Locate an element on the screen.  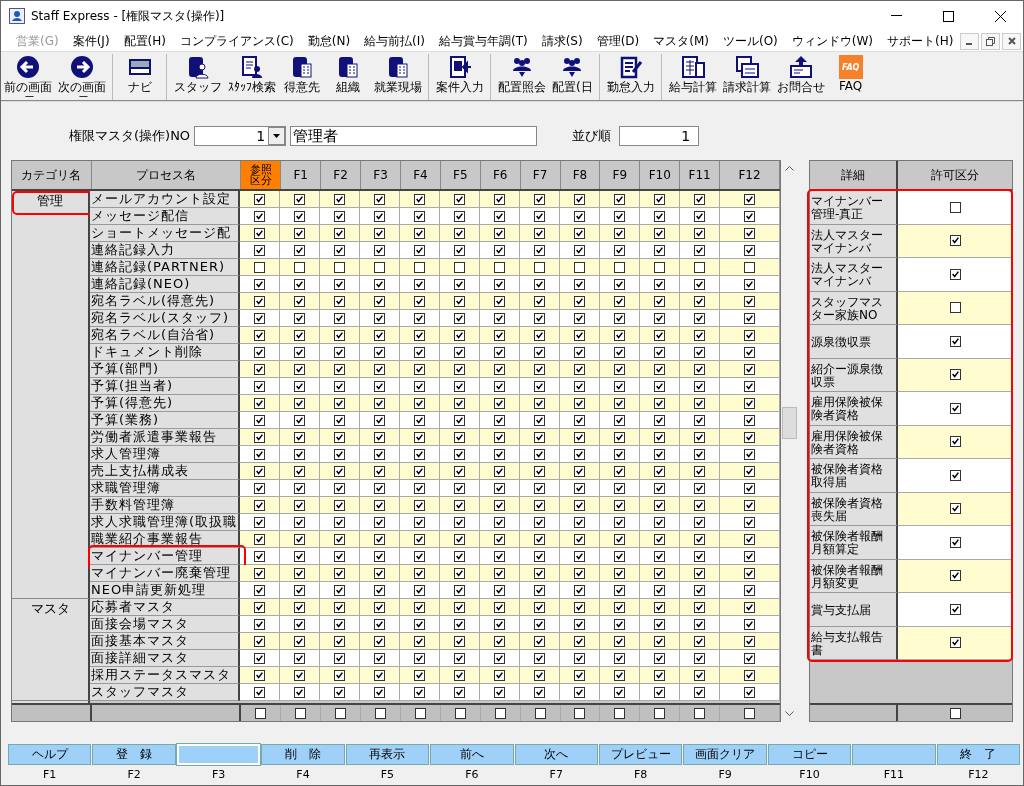
process-cell: 予算(部門) is located at coordinates (165, 369).